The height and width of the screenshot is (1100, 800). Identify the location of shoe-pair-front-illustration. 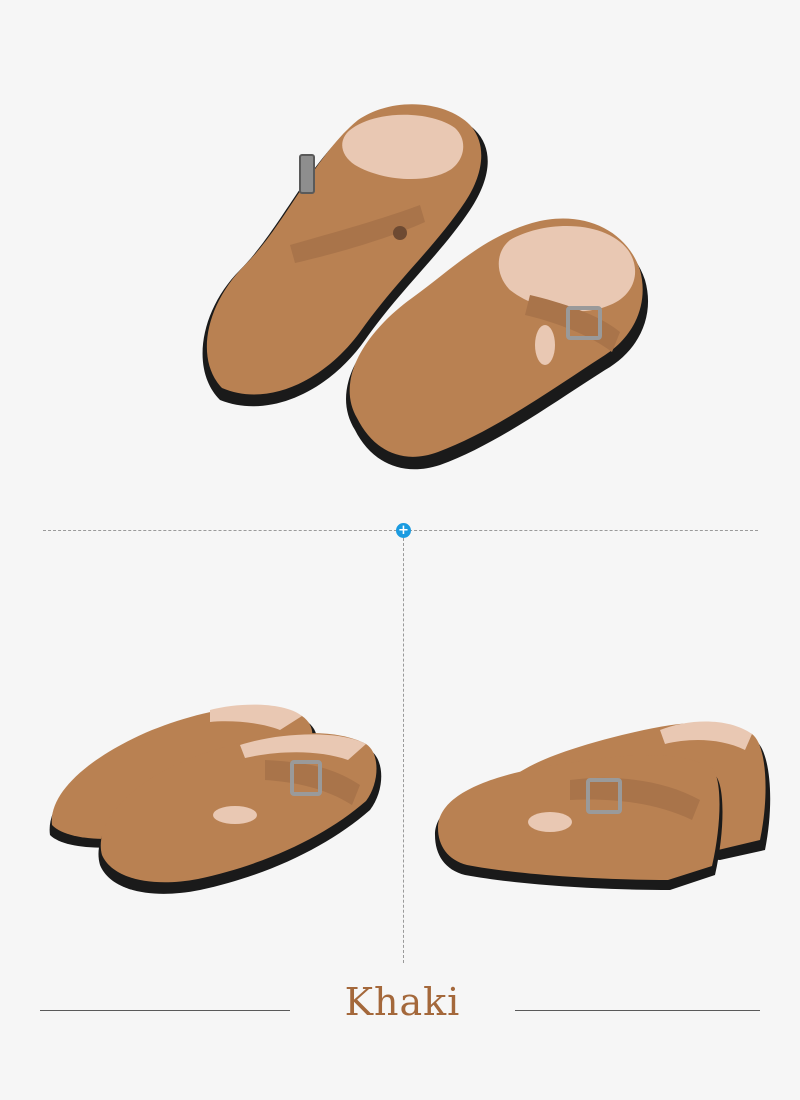
(215, 799).